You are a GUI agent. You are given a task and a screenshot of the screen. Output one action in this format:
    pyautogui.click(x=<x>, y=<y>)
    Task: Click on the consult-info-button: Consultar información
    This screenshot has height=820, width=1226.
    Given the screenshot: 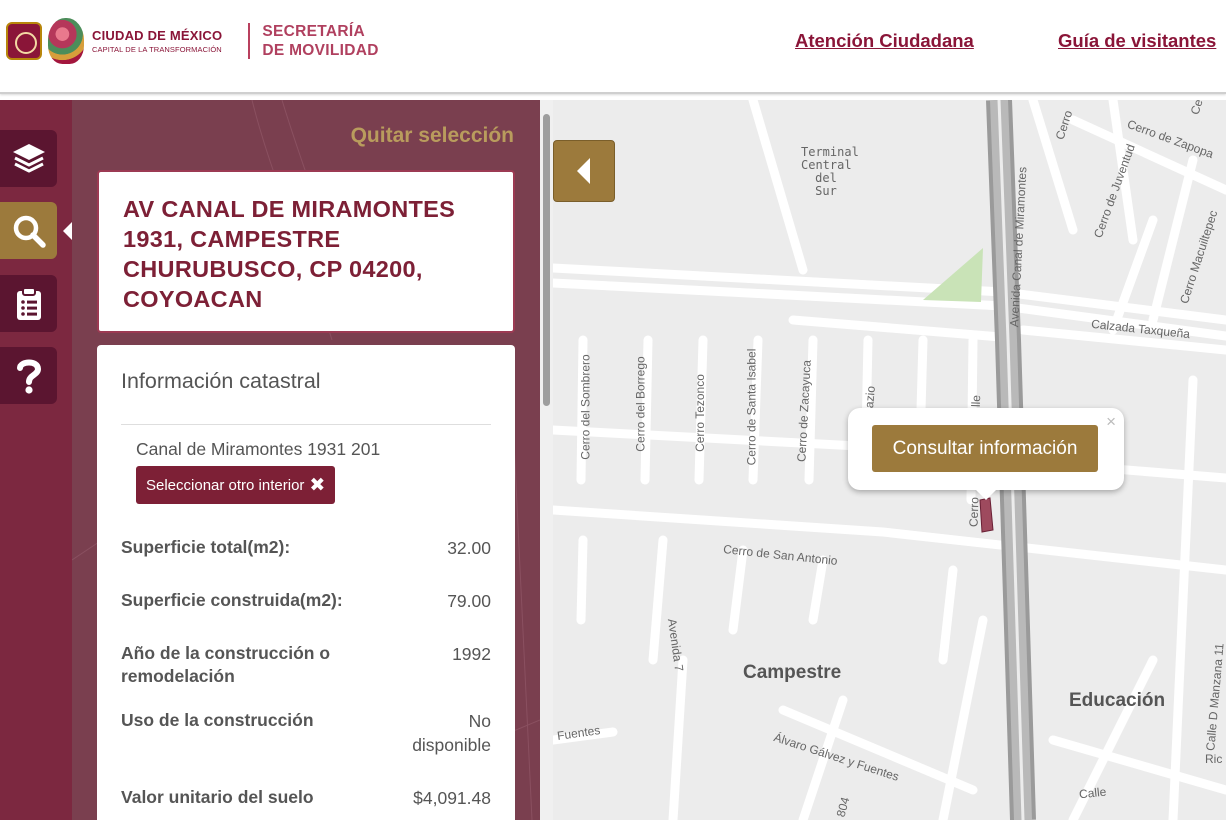 What is the action you would take?
    pyautogui.click(x=985, y=448)
    